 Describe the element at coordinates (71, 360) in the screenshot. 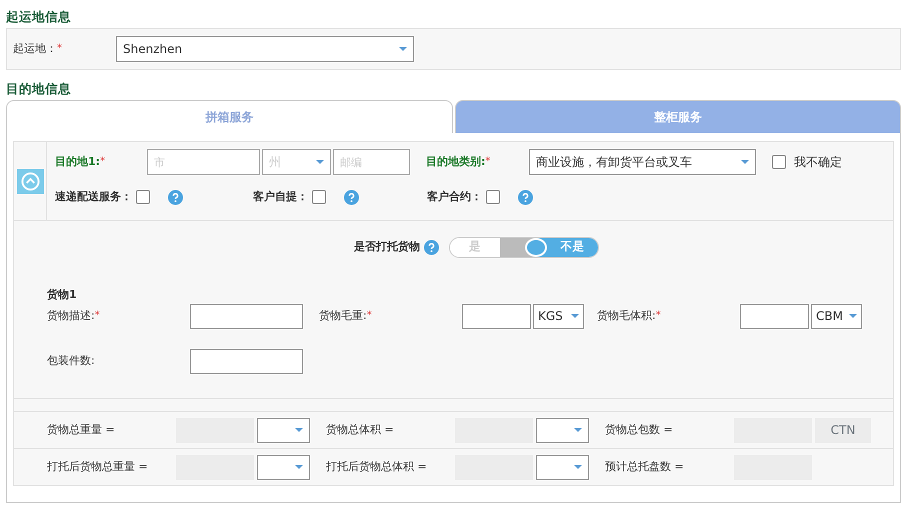

I see `field-label: 包装件数:` at that location.